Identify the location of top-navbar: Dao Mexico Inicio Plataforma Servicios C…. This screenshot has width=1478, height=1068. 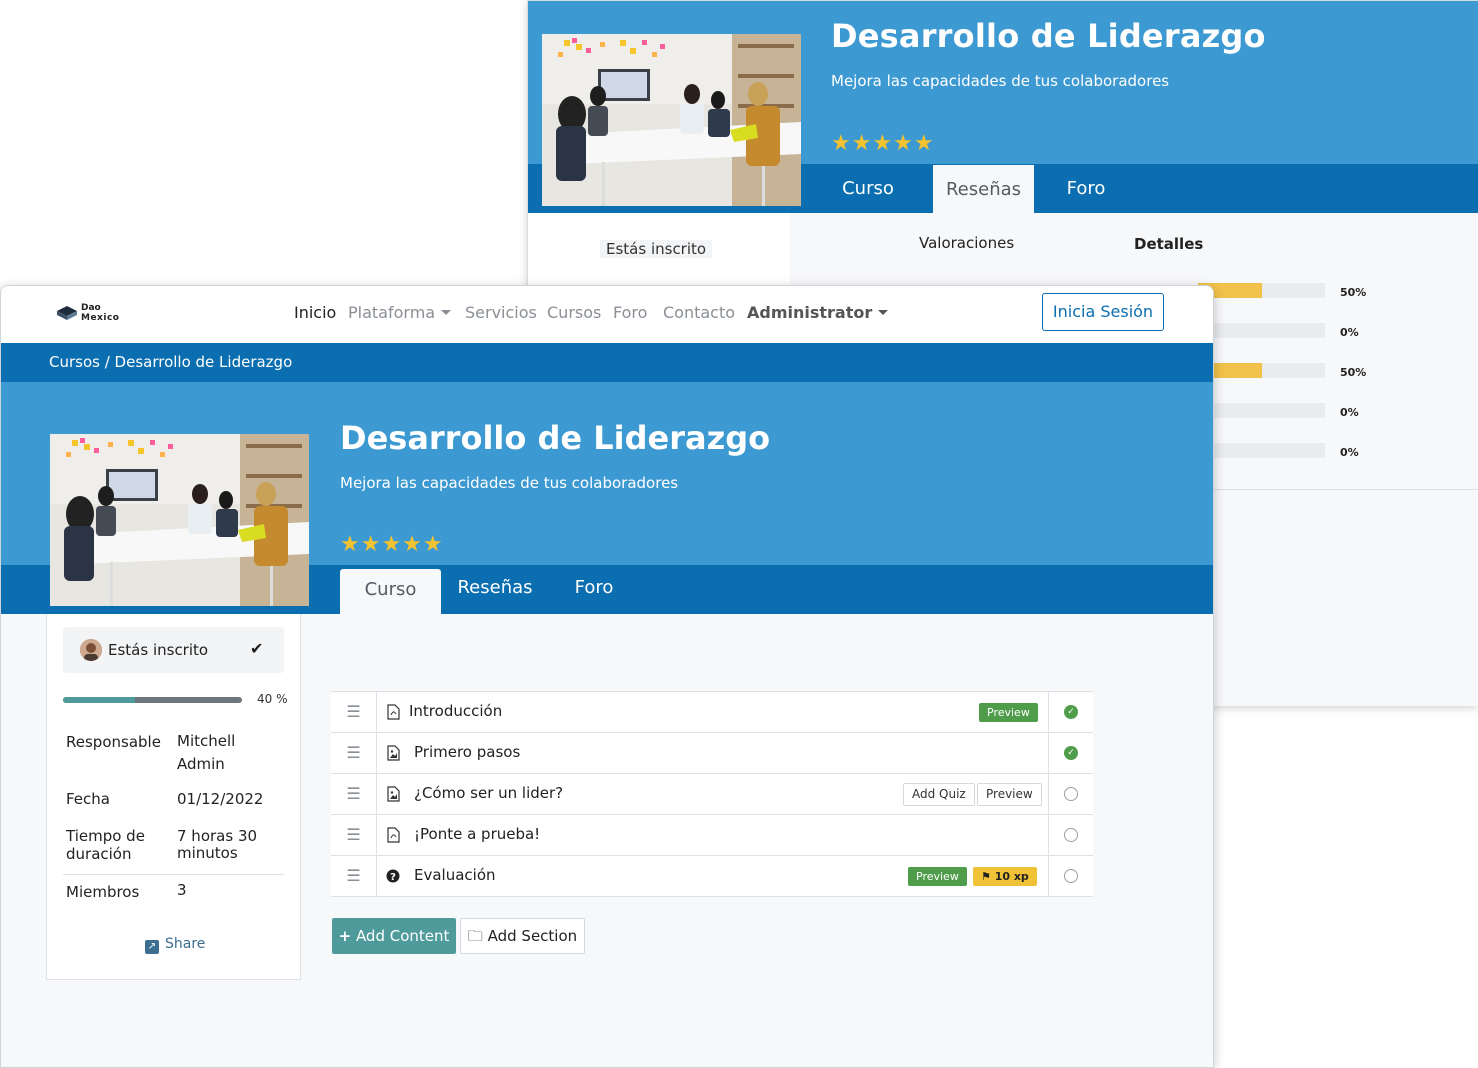
(607, 314).